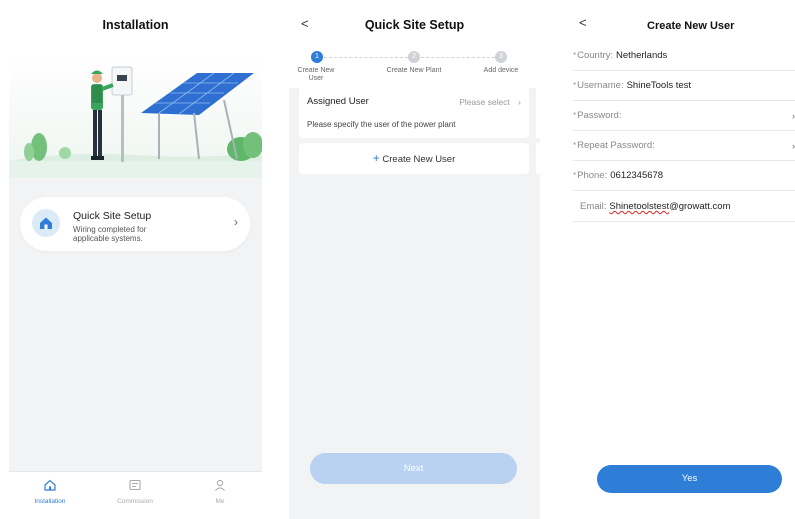 The height and width of the screenshot is (519, 795). I want to click on step-1-label: Create New User, so click(316, 74).